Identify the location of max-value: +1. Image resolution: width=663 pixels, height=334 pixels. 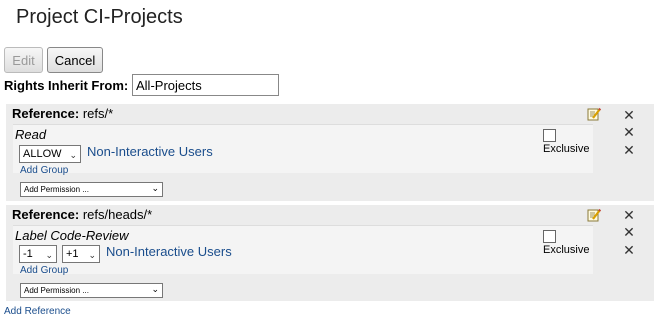
(72, 254).